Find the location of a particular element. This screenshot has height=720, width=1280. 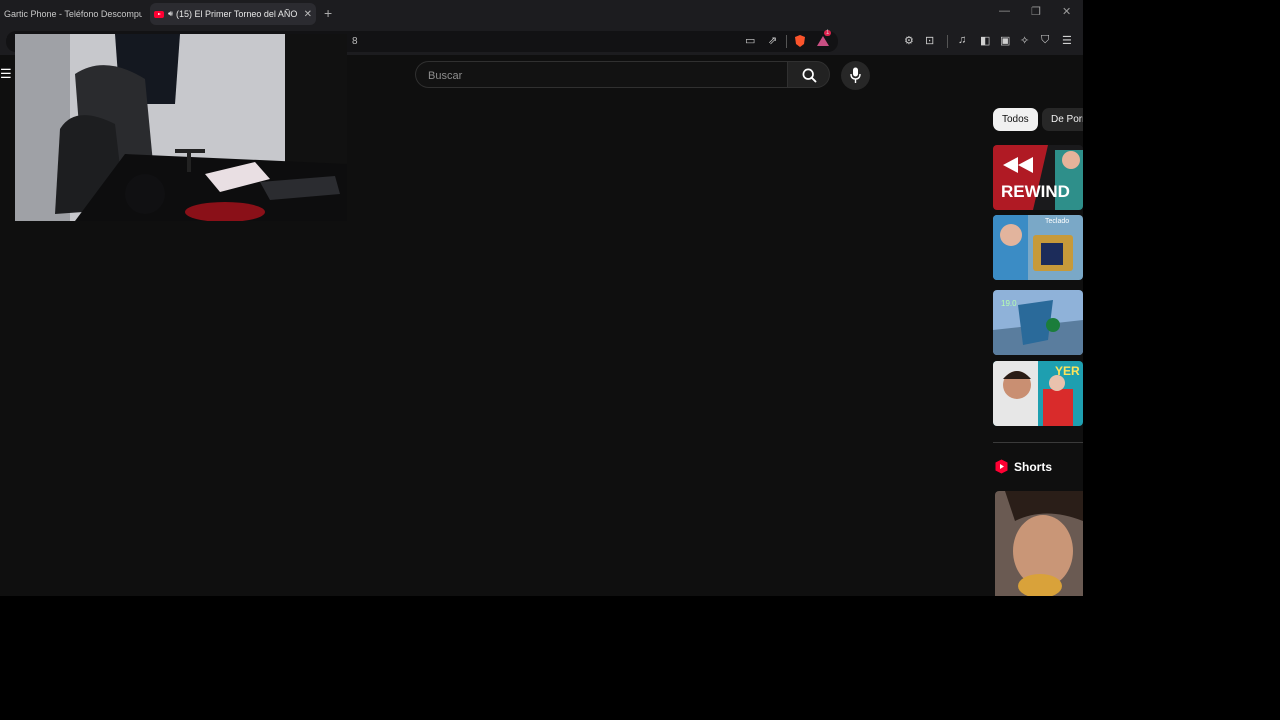

section-divider is located at coordinates (1038, 442).